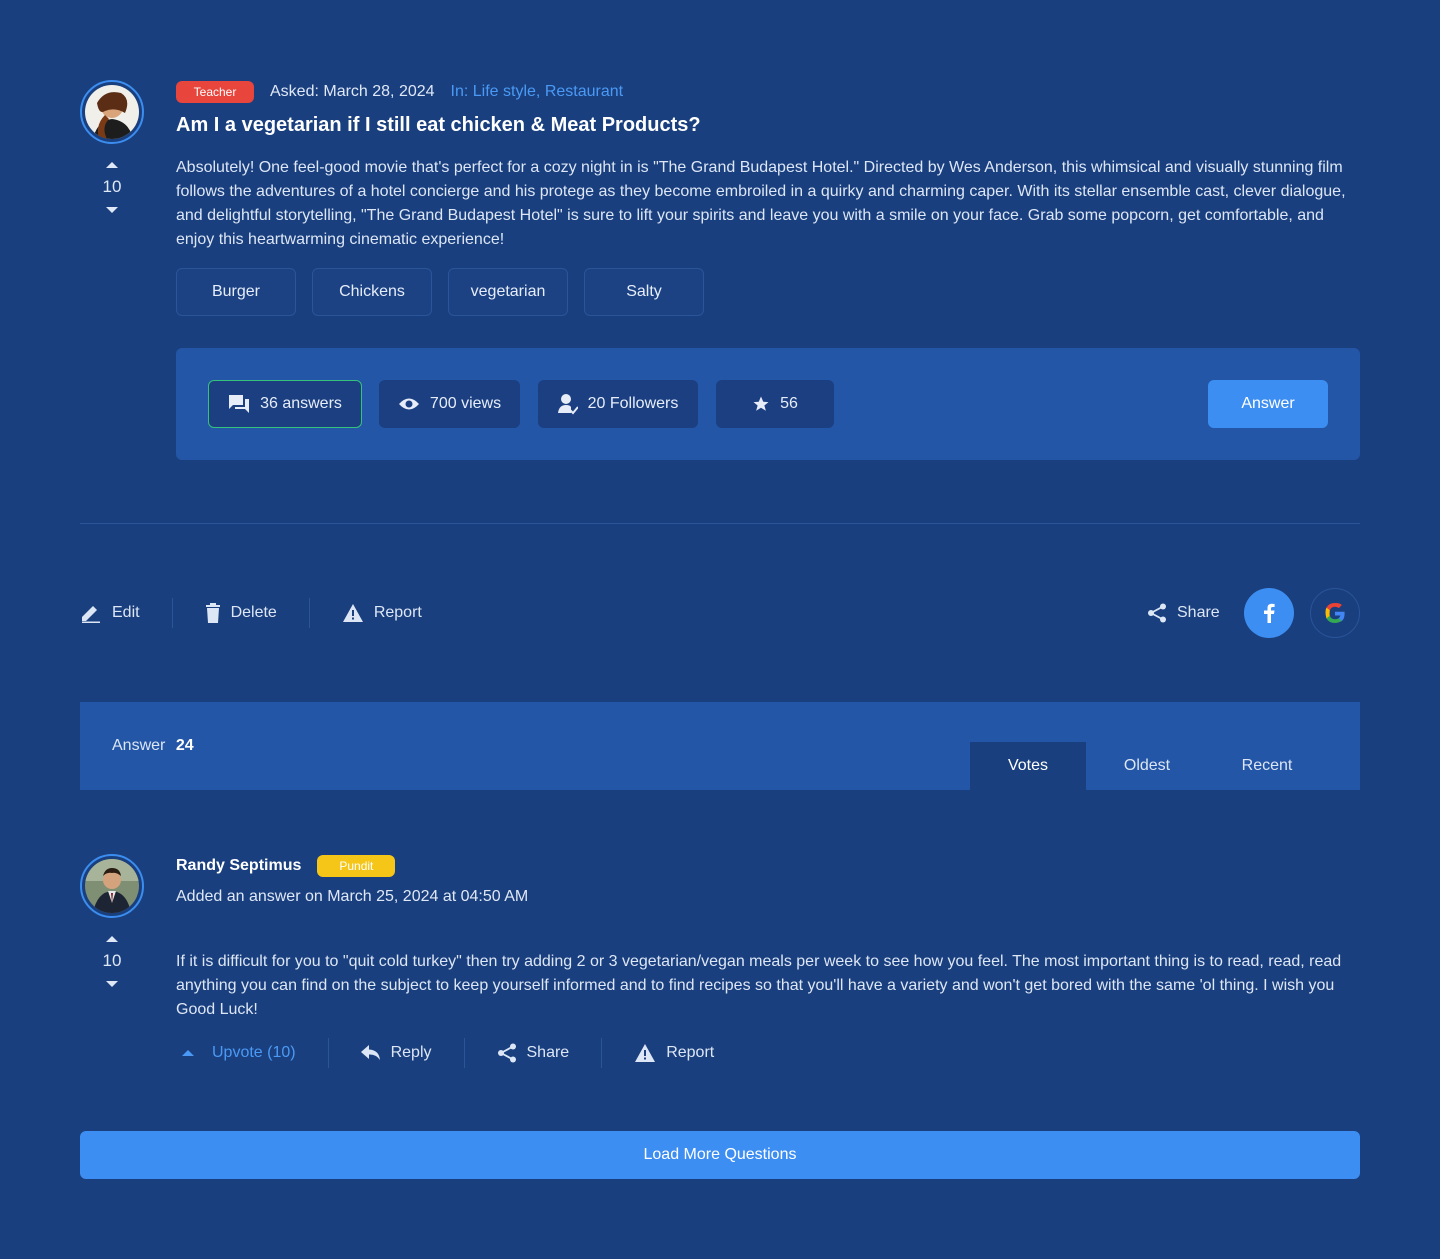  I want to click on teacher-badge: Teacher, so click(215, 92).